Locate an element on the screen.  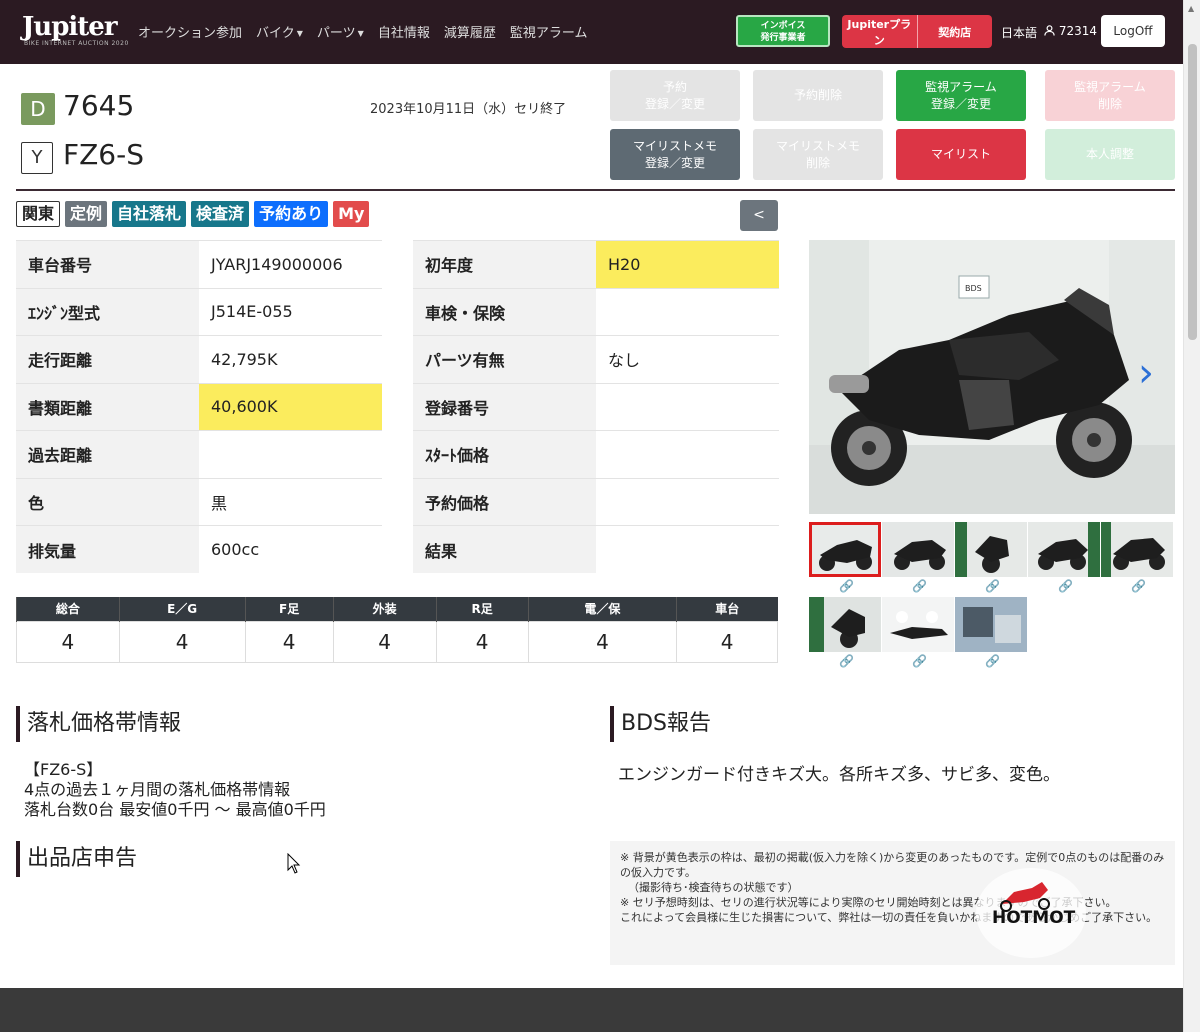
contract-store-button: 契約店 is located at coordinates (955, 32).